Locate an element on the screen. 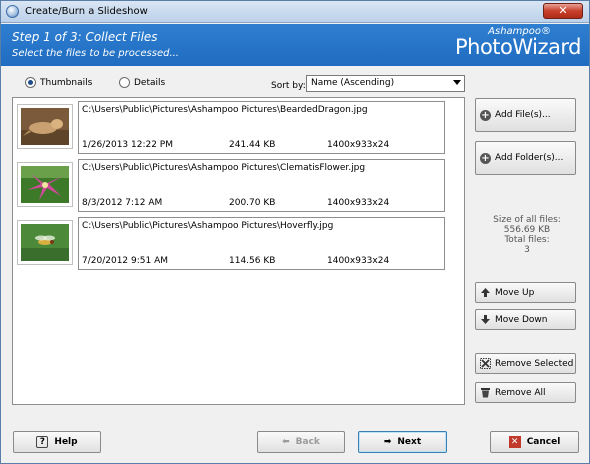  thumbnails-radio: Thumbnails is located at coordinates (58, 82).